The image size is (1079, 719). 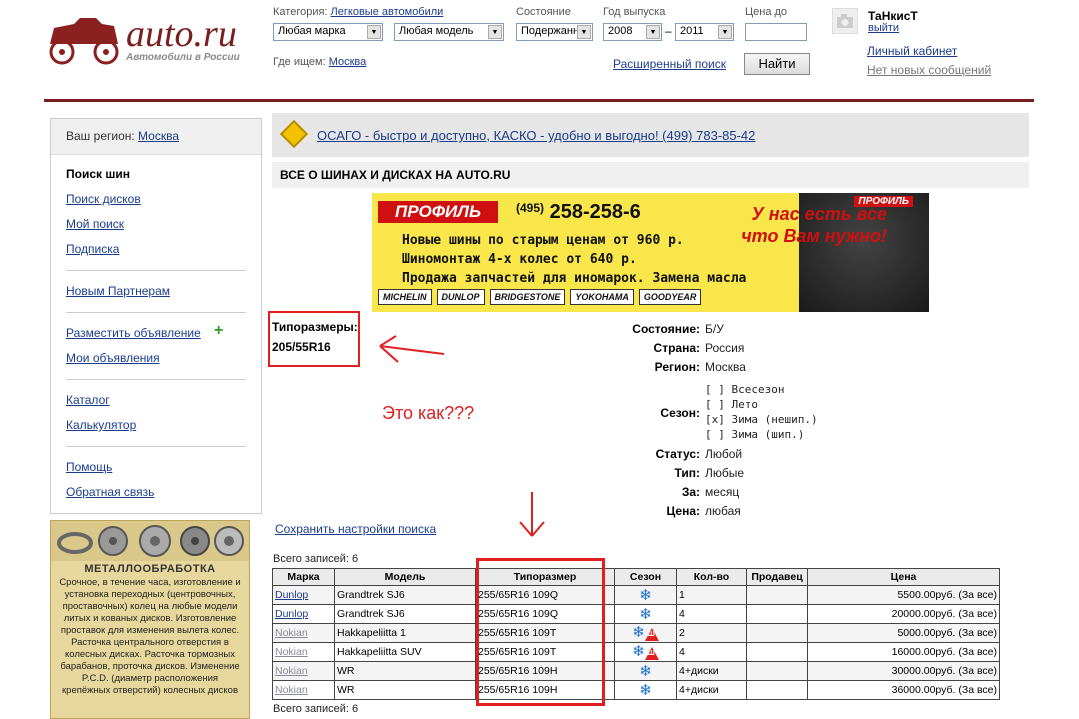 I want to click on logo-text: auto.ru, so click(x=181, y=34).